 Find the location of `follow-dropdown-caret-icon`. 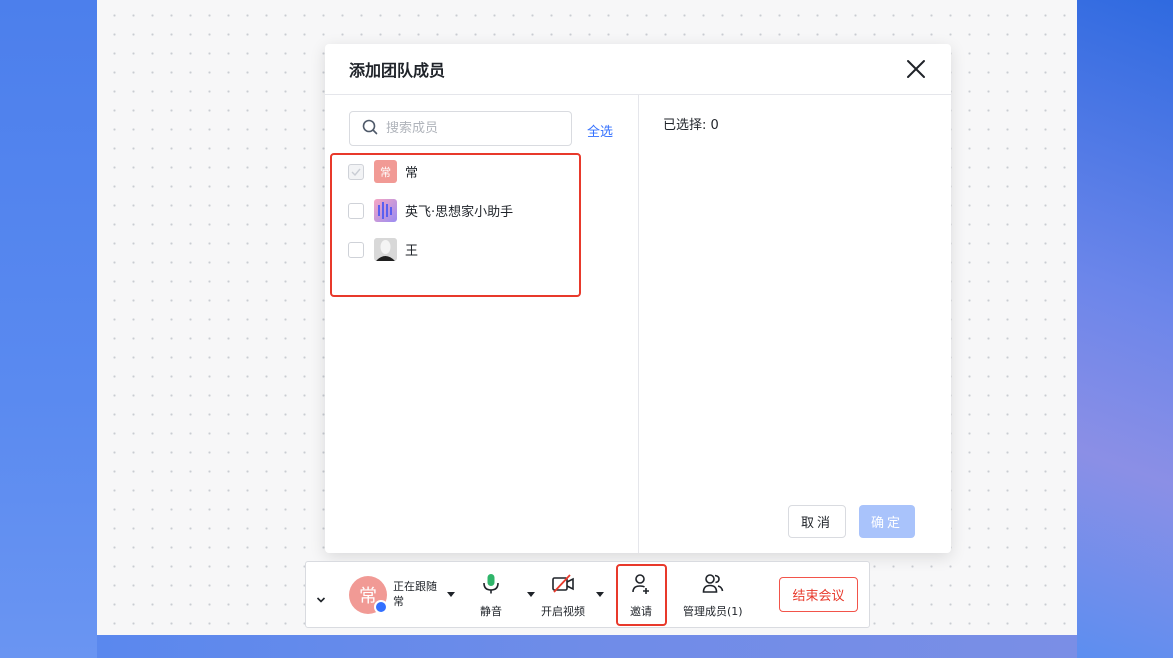

follow-dropdown-caret-icon is located at coordinates (451, 594).